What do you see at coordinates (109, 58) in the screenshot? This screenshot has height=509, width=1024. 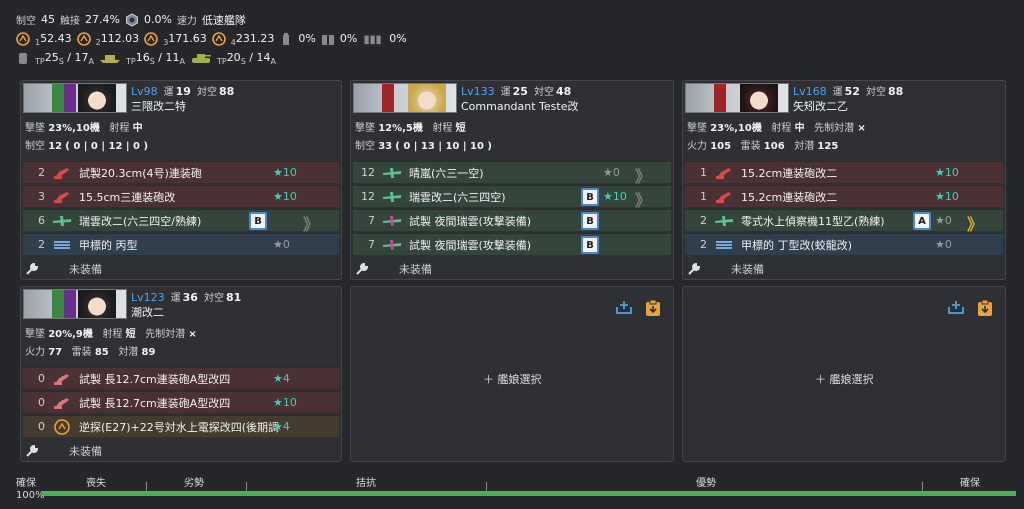 I see `landing-craft-icon` at bounding box center [109, 58].